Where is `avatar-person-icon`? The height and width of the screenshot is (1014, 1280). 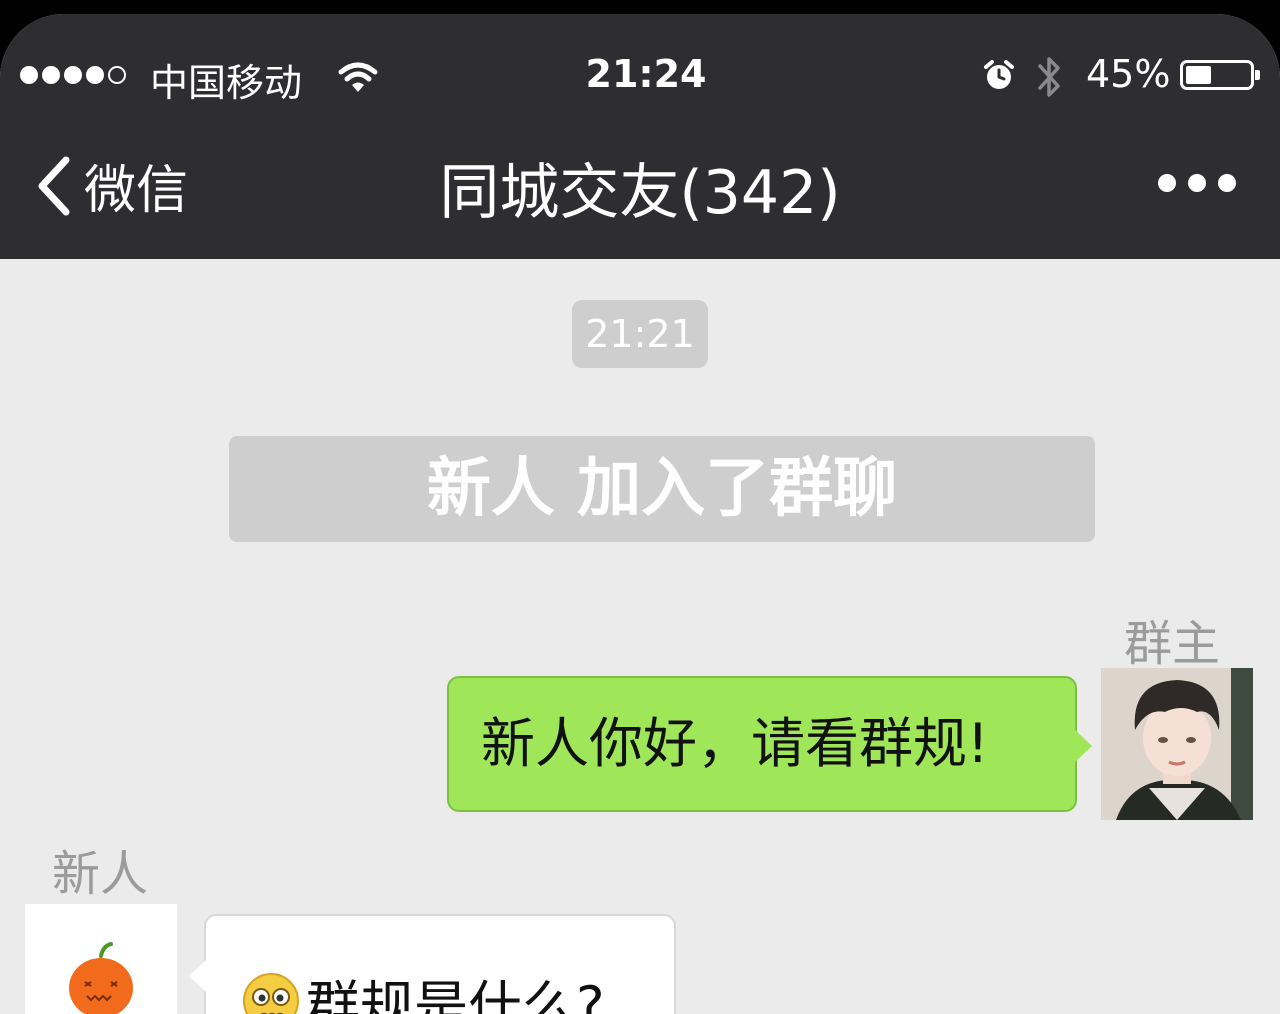
avatar-person-icon is located at coordinates (1177, 744).